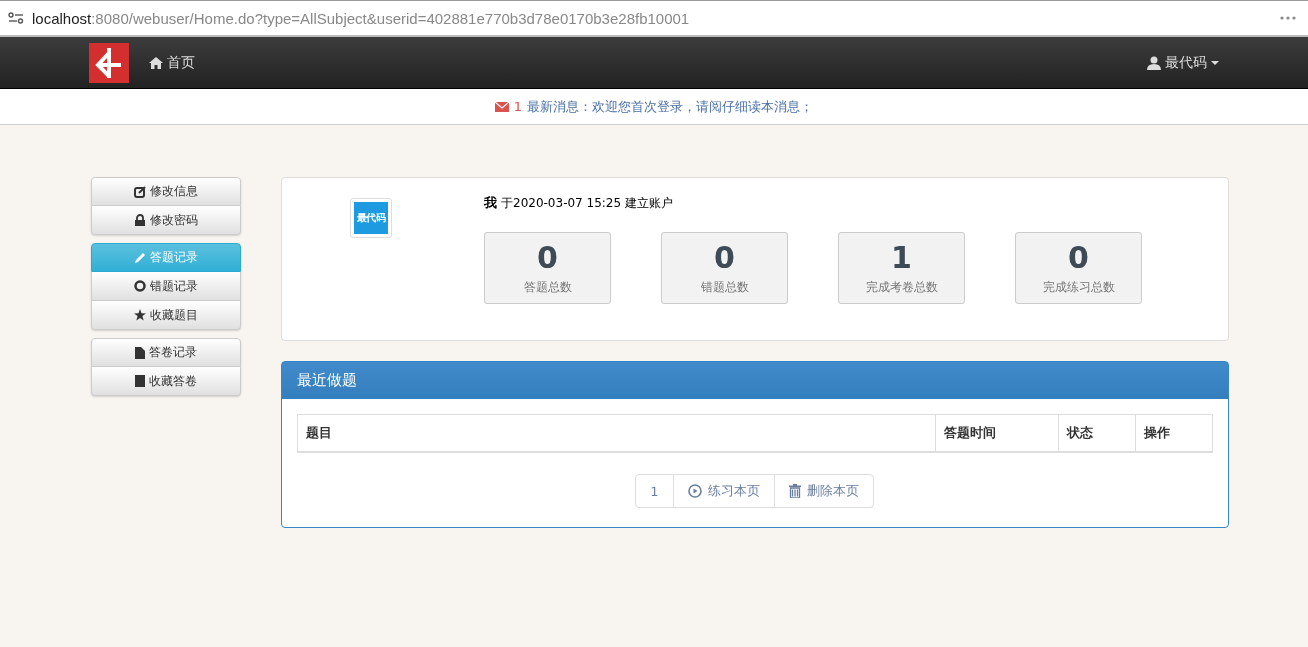  Describe the element at coordinates (1183, 62) in the screenshot. I see `user-menu: 最代码` at that location.